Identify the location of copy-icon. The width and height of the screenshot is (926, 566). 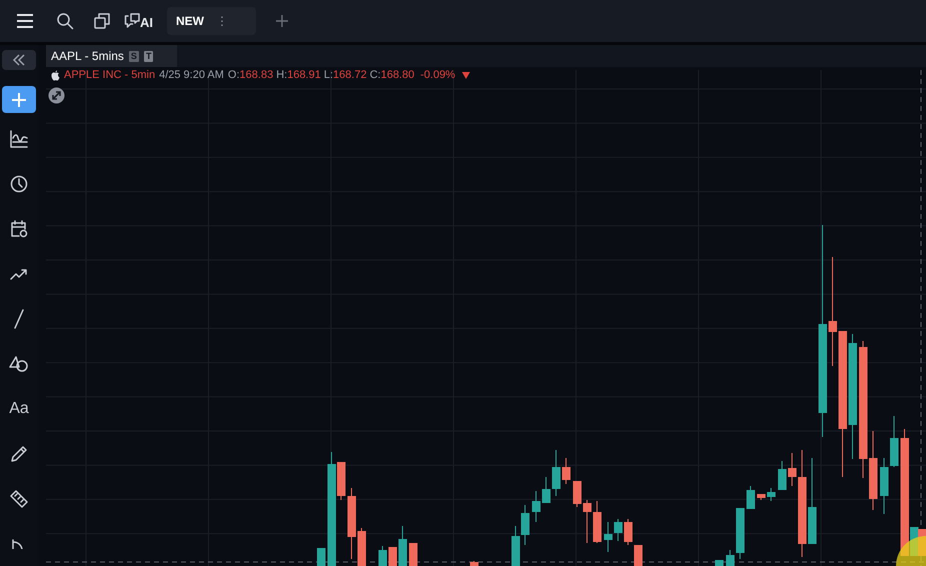
(102, 21).